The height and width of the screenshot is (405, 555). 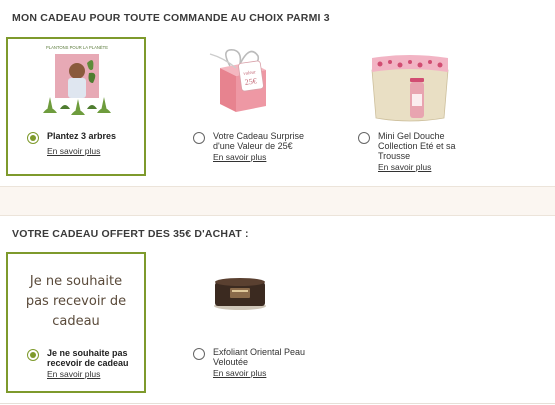 What do you see at coordinates (77, 47) in the screenshot?
I see `plant-caption: PLANTONS POUR LA PLANÈTE` at bounding box center [77, 47].